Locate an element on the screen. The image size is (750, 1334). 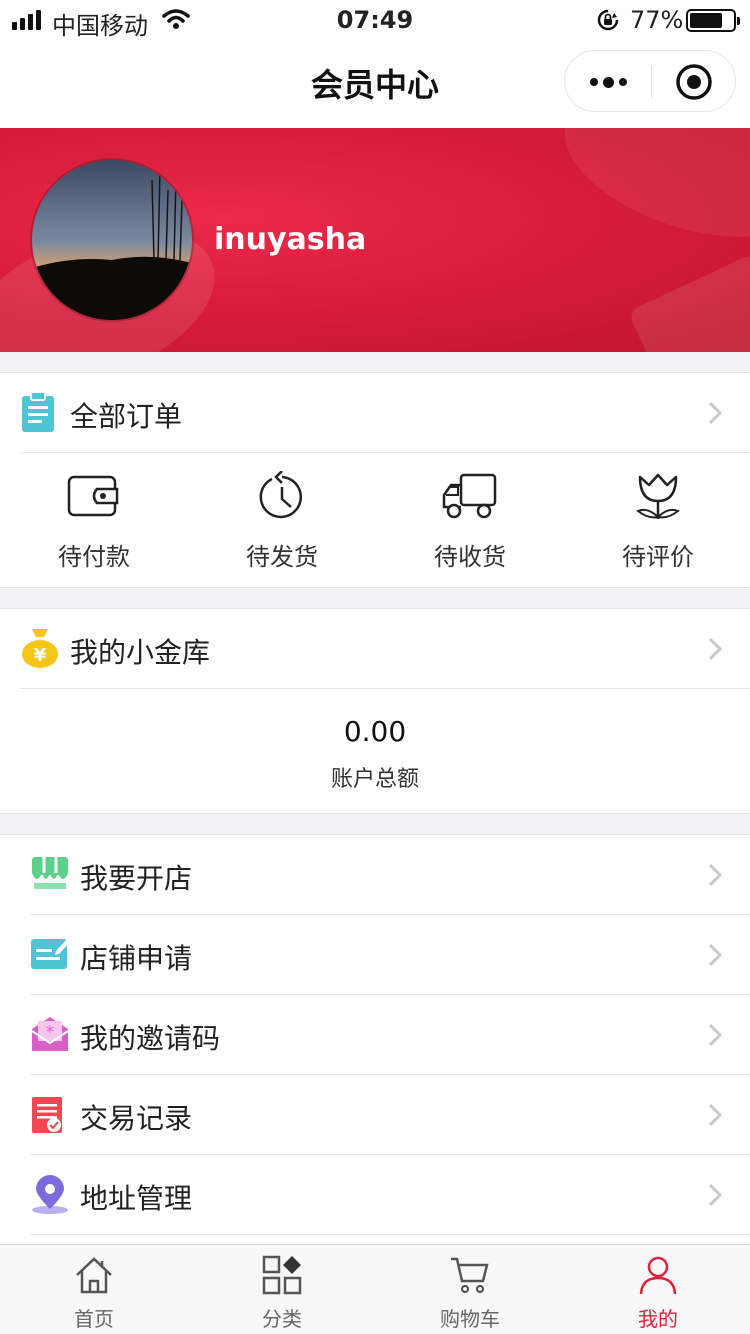
order-status-label: 待发货 is located at coordinates (282, 557).